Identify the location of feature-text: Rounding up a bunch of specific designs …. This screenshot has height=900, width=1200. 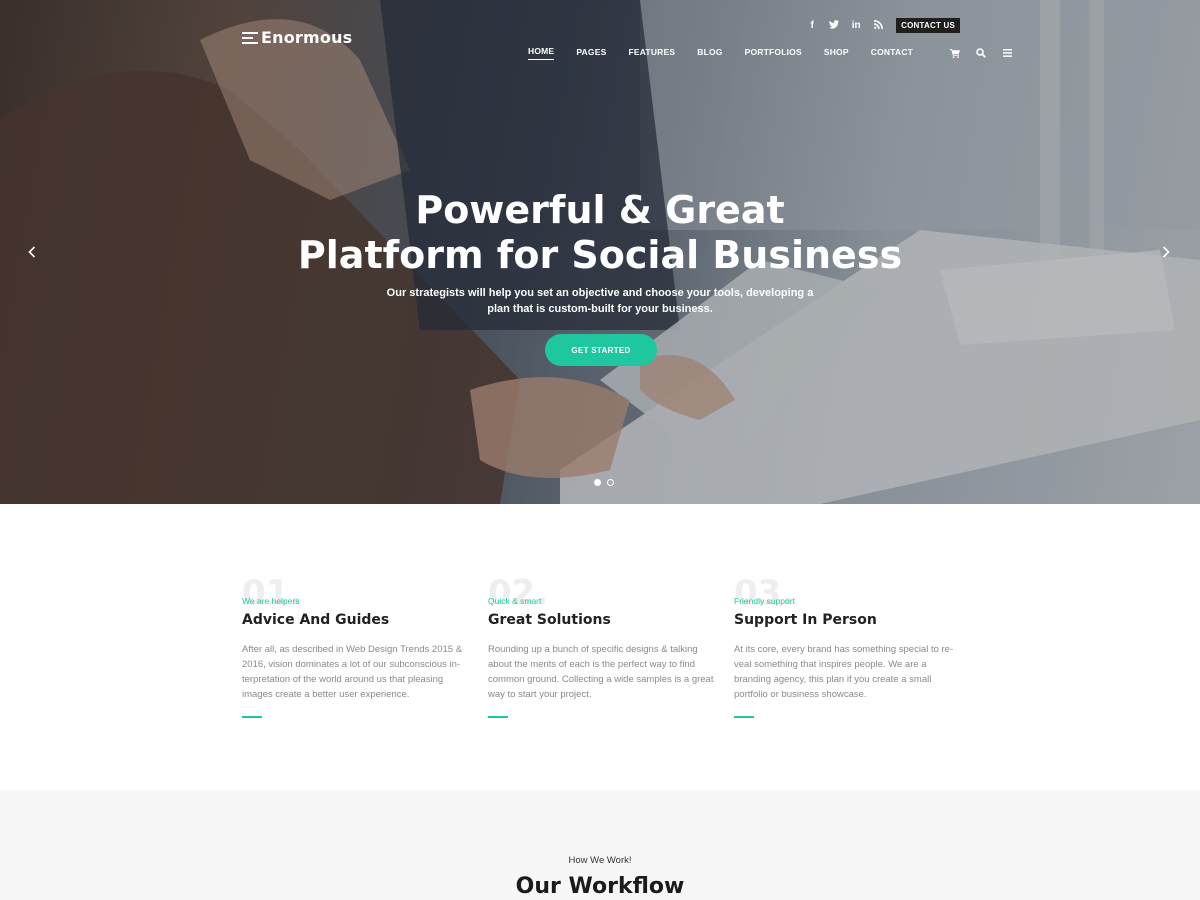
(601, 672).